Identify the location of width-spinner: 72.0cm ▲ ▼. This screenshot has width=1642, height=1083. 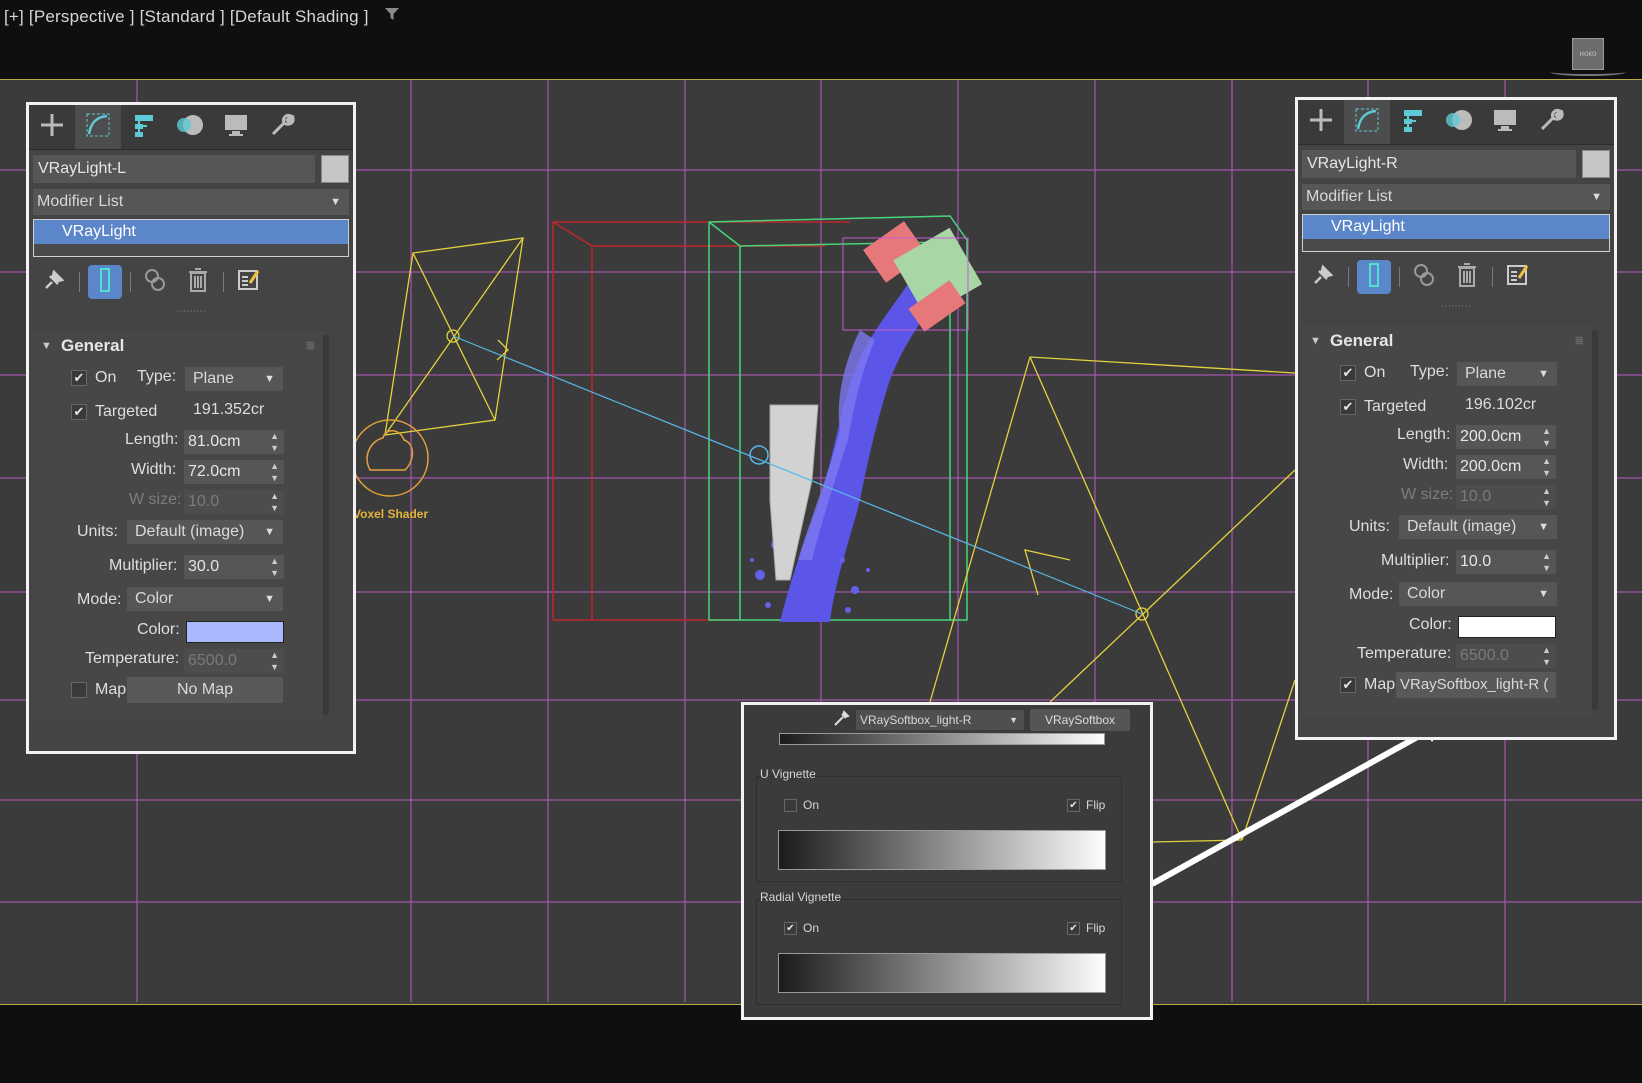
(234, 472).